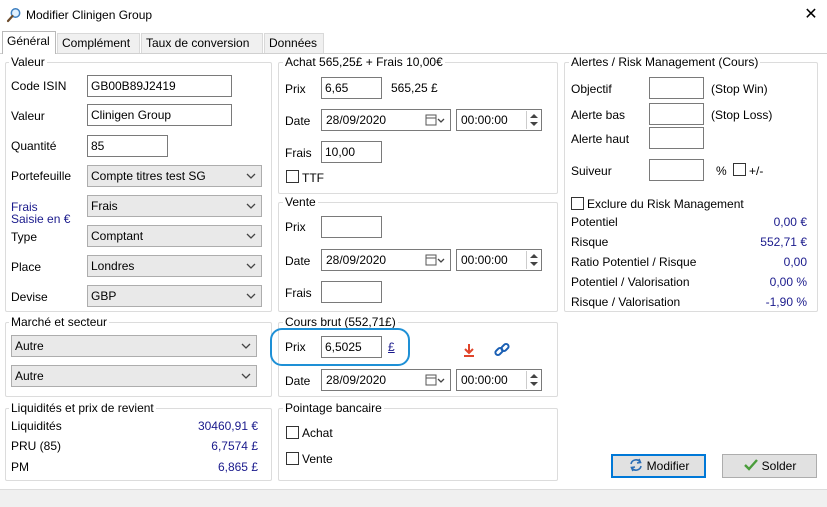  What do you see at coordinates (356, 260) in the screenshot?
I see `vente-date-value: 28/09/2020` at bounding box center [356, 260].